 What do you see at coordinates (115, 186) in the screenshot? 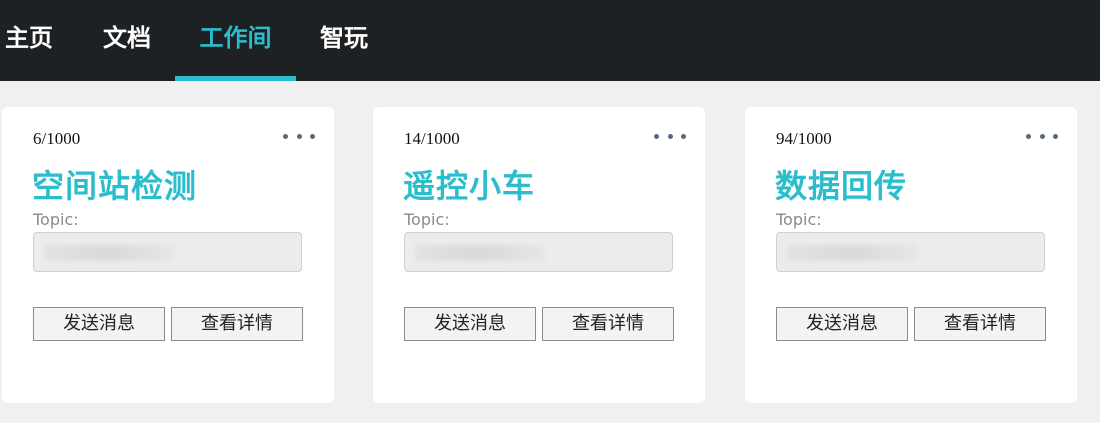
I see `card-title: 空间站检测` at bounding box center [115, 186].